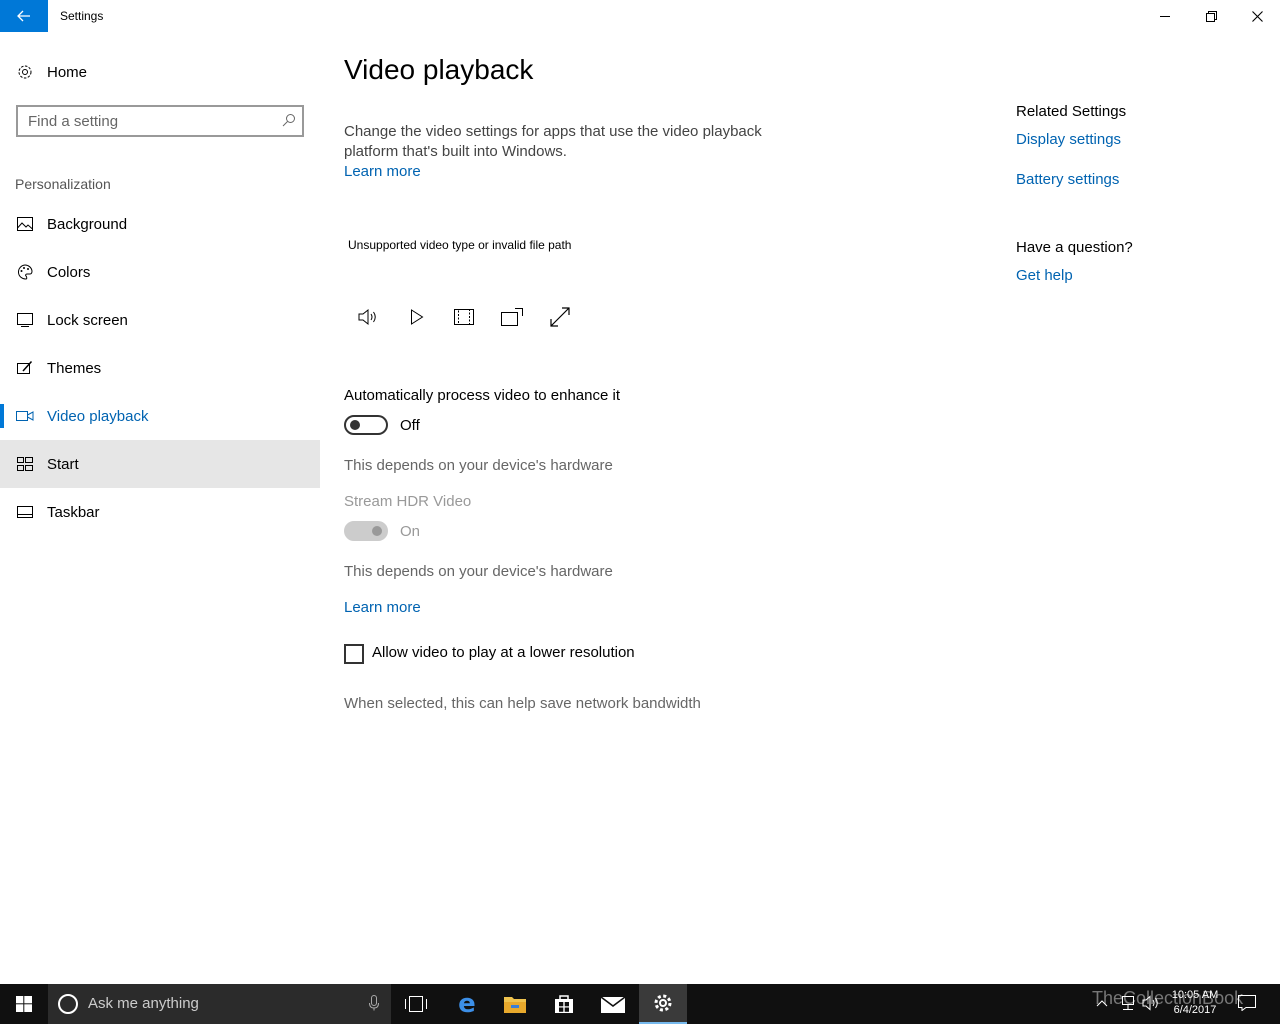  I want to click on sidebar-item-themes: Themes, so click(160, 368).